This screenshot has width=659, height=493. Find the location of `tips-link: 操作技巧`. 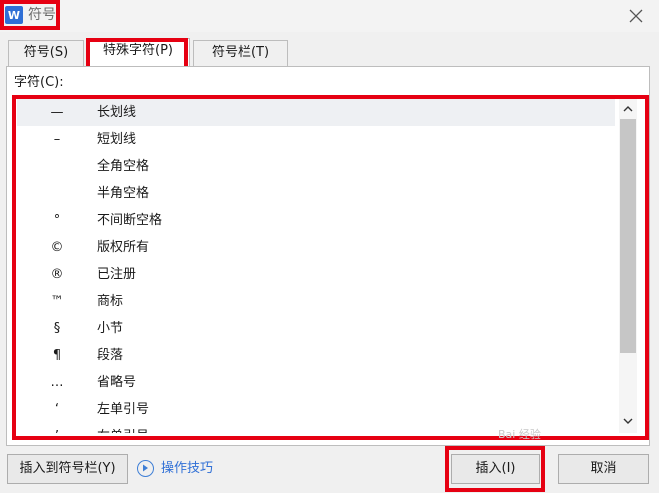

tips-link: 操作技巧 is located at coordinates (187, 469).